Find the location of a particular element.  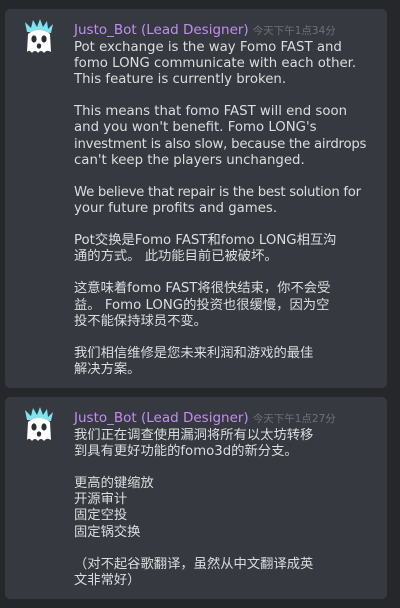

timestamp: 今天下午1点27分 is located at coordinates (294, 419).